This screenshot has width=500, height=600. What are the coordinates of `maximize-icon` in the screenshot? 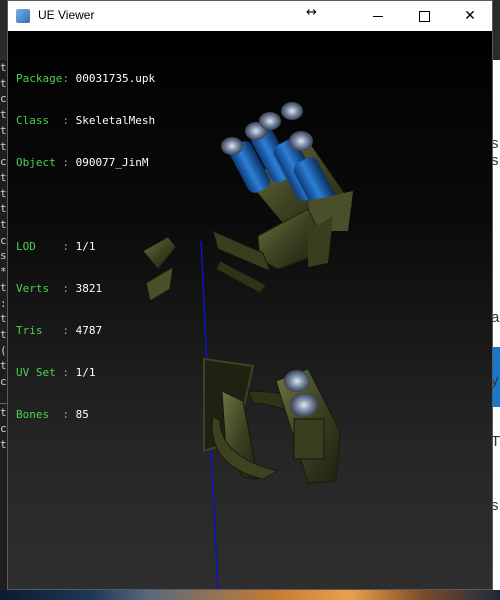 It's located at (424, 16).